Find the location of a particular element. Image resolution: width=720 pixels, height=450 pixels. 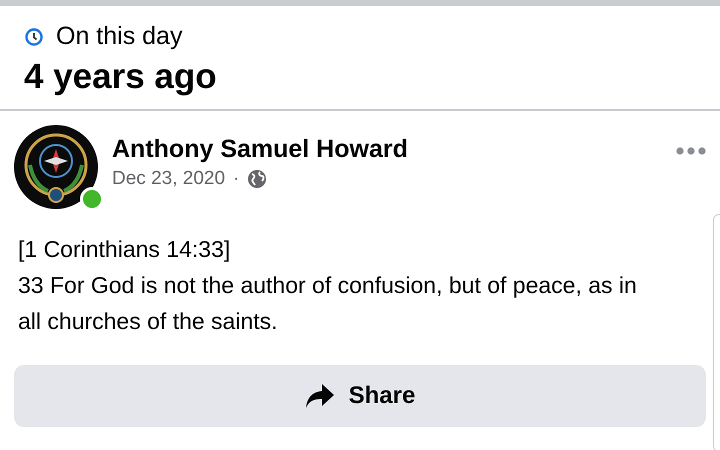

post-text: [1 Corinthians 14:33] is located at coordinates (125, 249).